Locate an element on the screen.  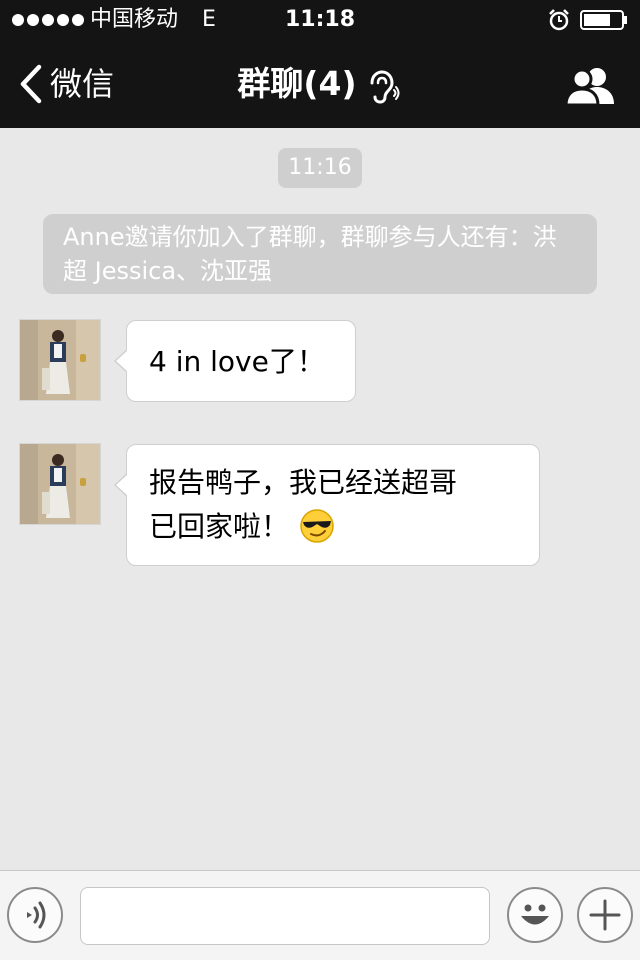
earpiece-icon is located at coordinates (383, 87).